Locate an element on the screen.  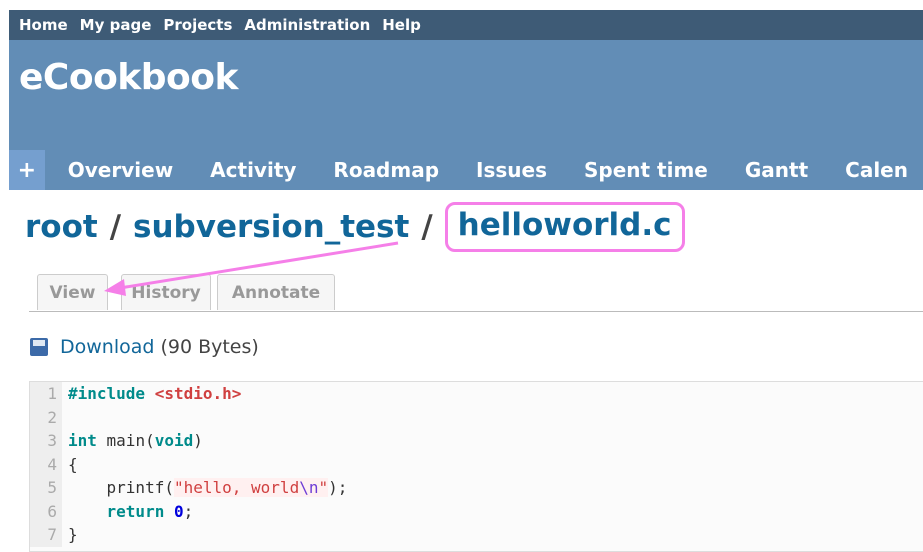
code-content: return 0; is located at coordinates (128, 511).